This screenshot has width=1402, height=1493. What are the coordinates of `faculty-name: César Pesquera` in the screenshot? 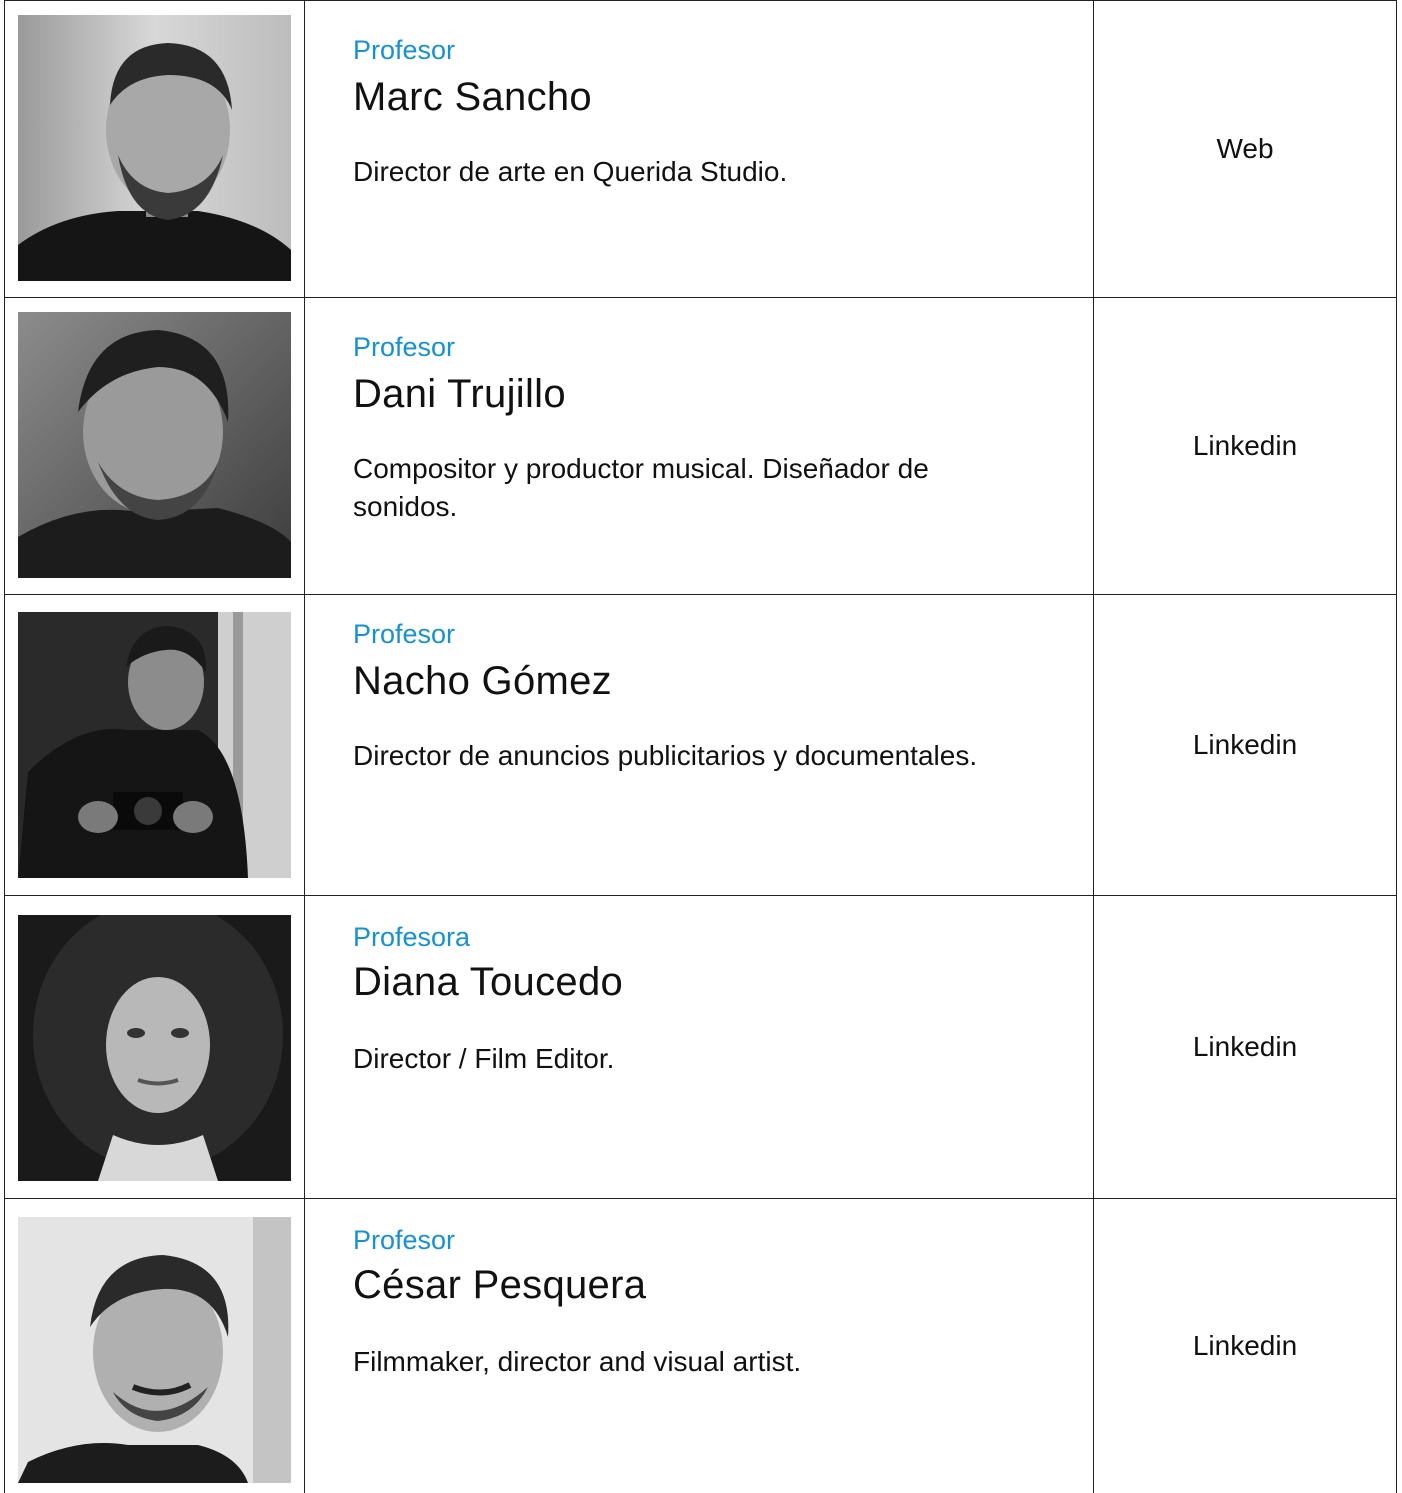 It's located at (500, 1285).